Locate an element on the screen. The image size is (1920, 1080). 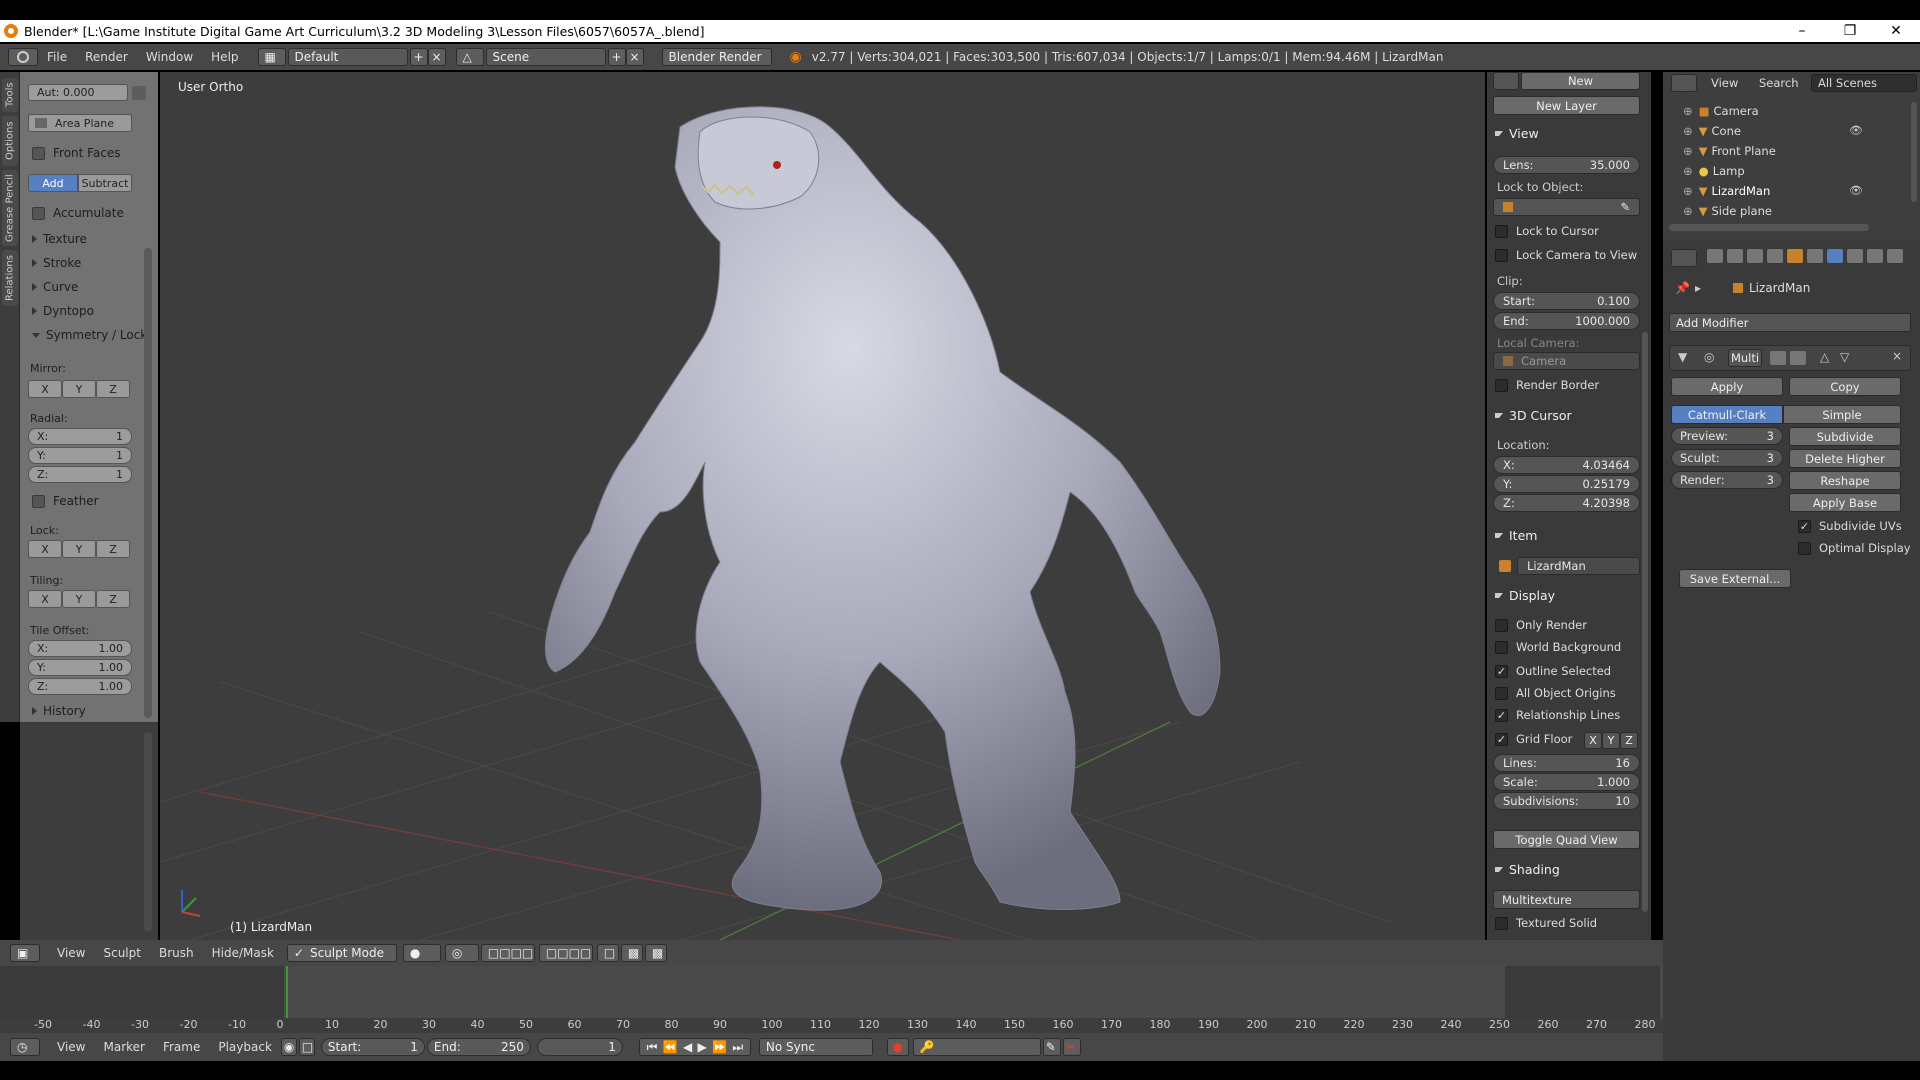
item-panel-header: Item is located at coordinates (1516, 535).